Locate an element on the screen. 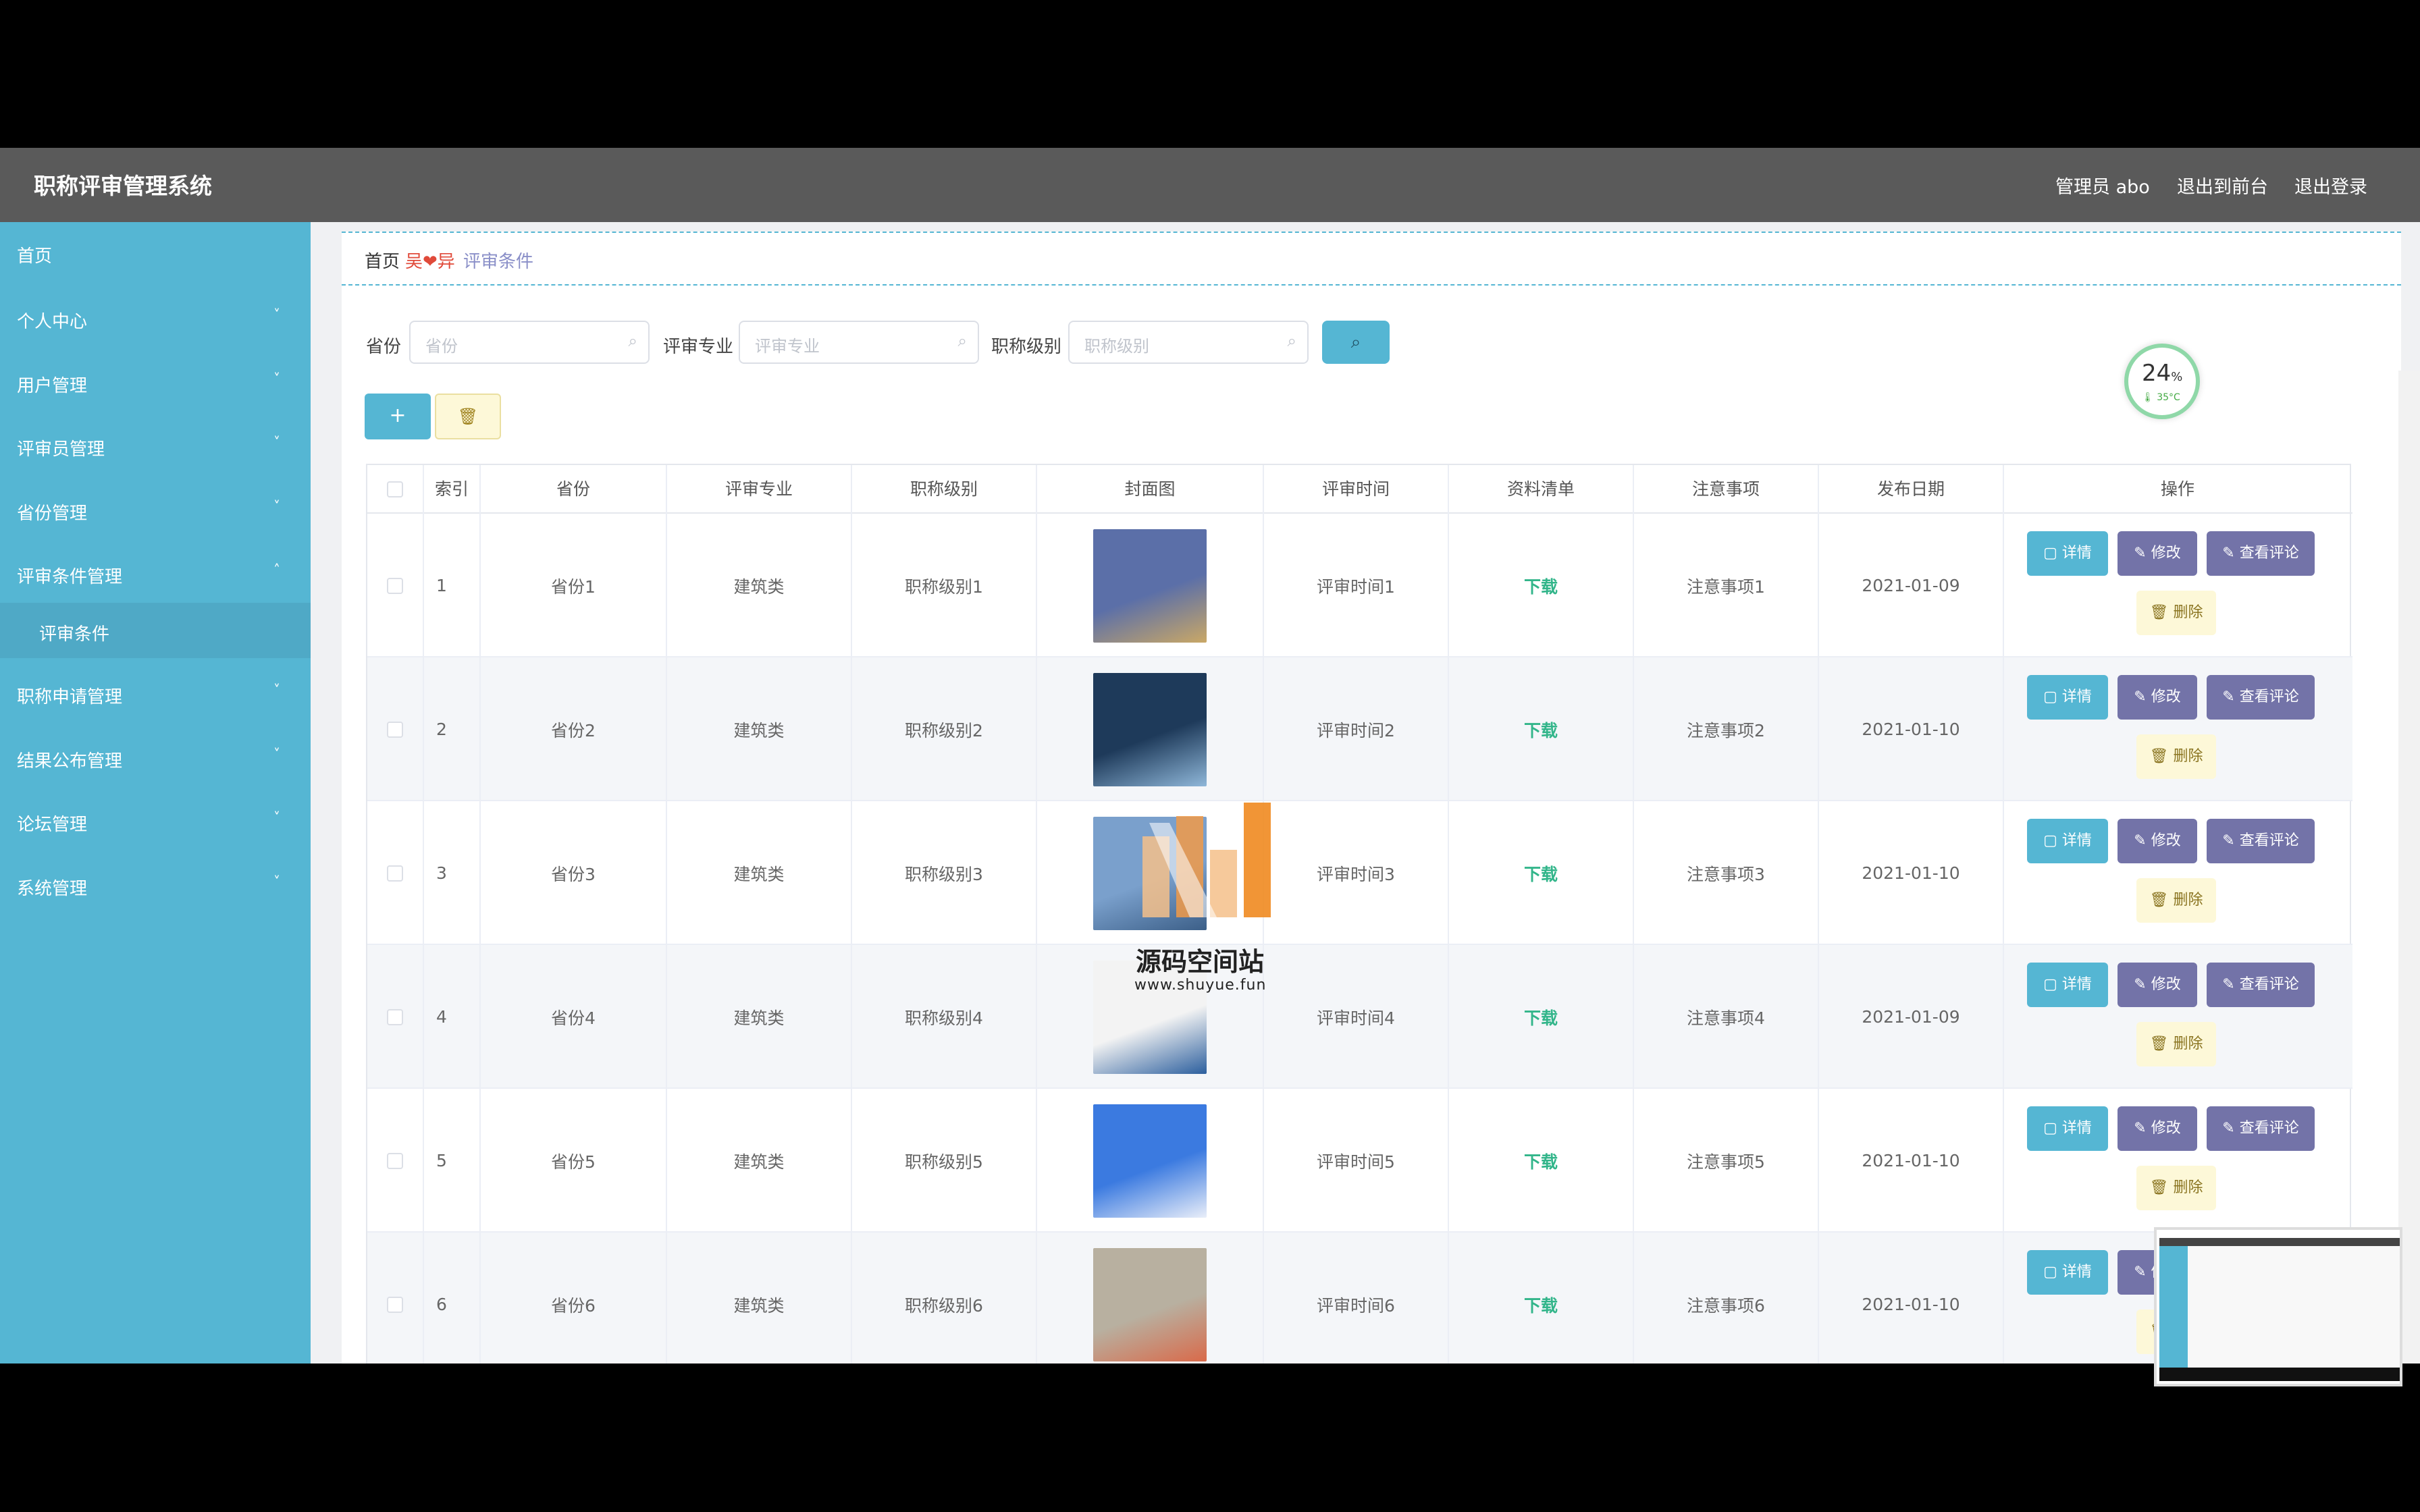 This screenshot has width=2420, height=1512. cover-cell is located at coordinates (1150, 1298).